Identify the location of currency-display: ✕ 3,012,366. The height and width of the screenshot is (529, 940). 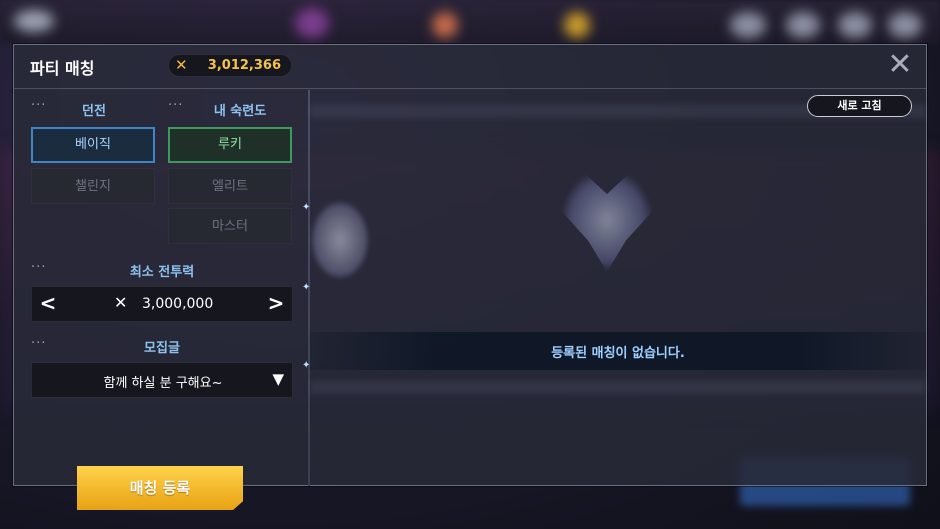
(230, 65).